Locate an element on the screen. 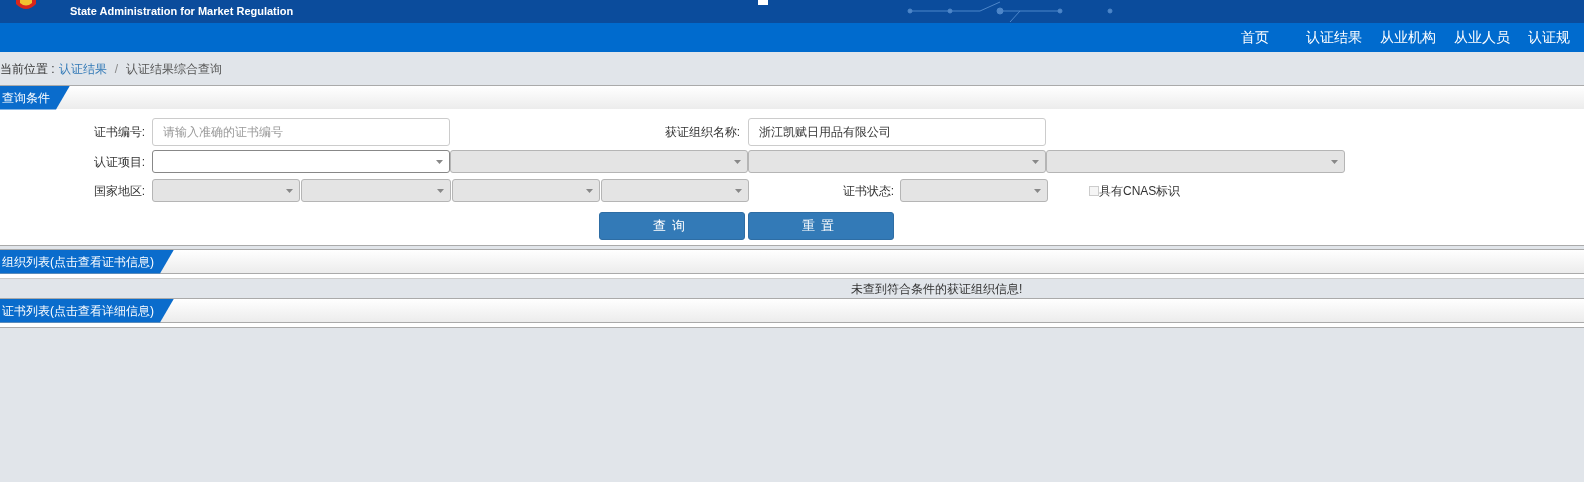  reset-button: 重置 is located at coordinates (821, 226).